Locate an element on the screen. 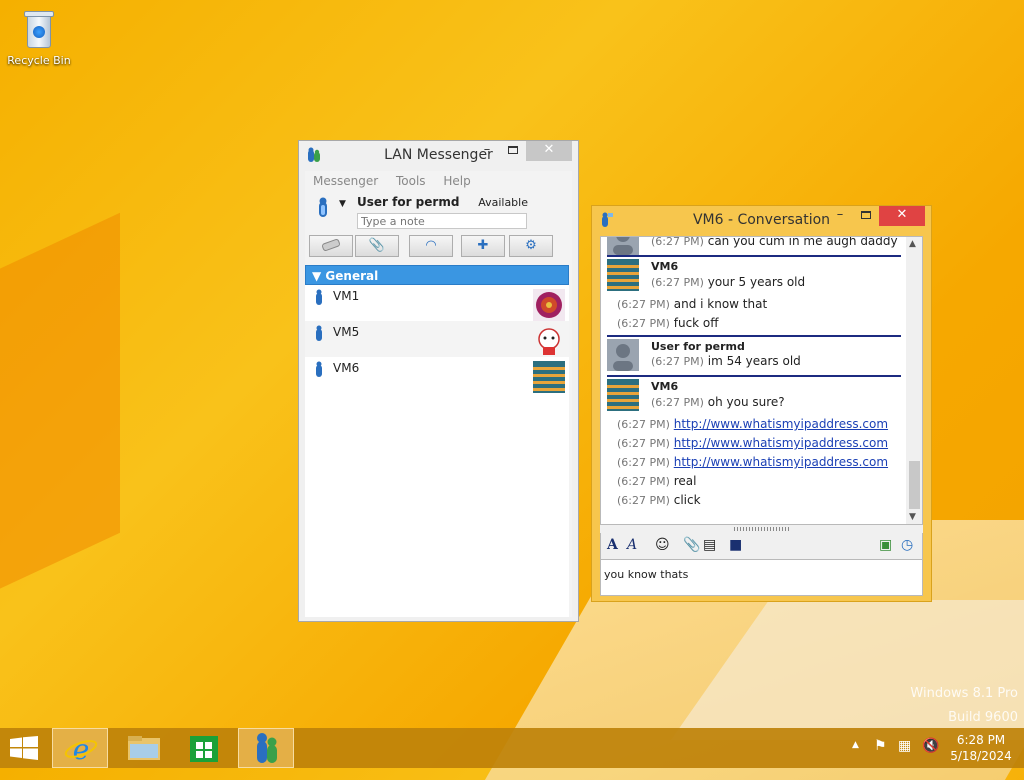  attach-file-icon: 📎 is located at coordinates (691, 545).